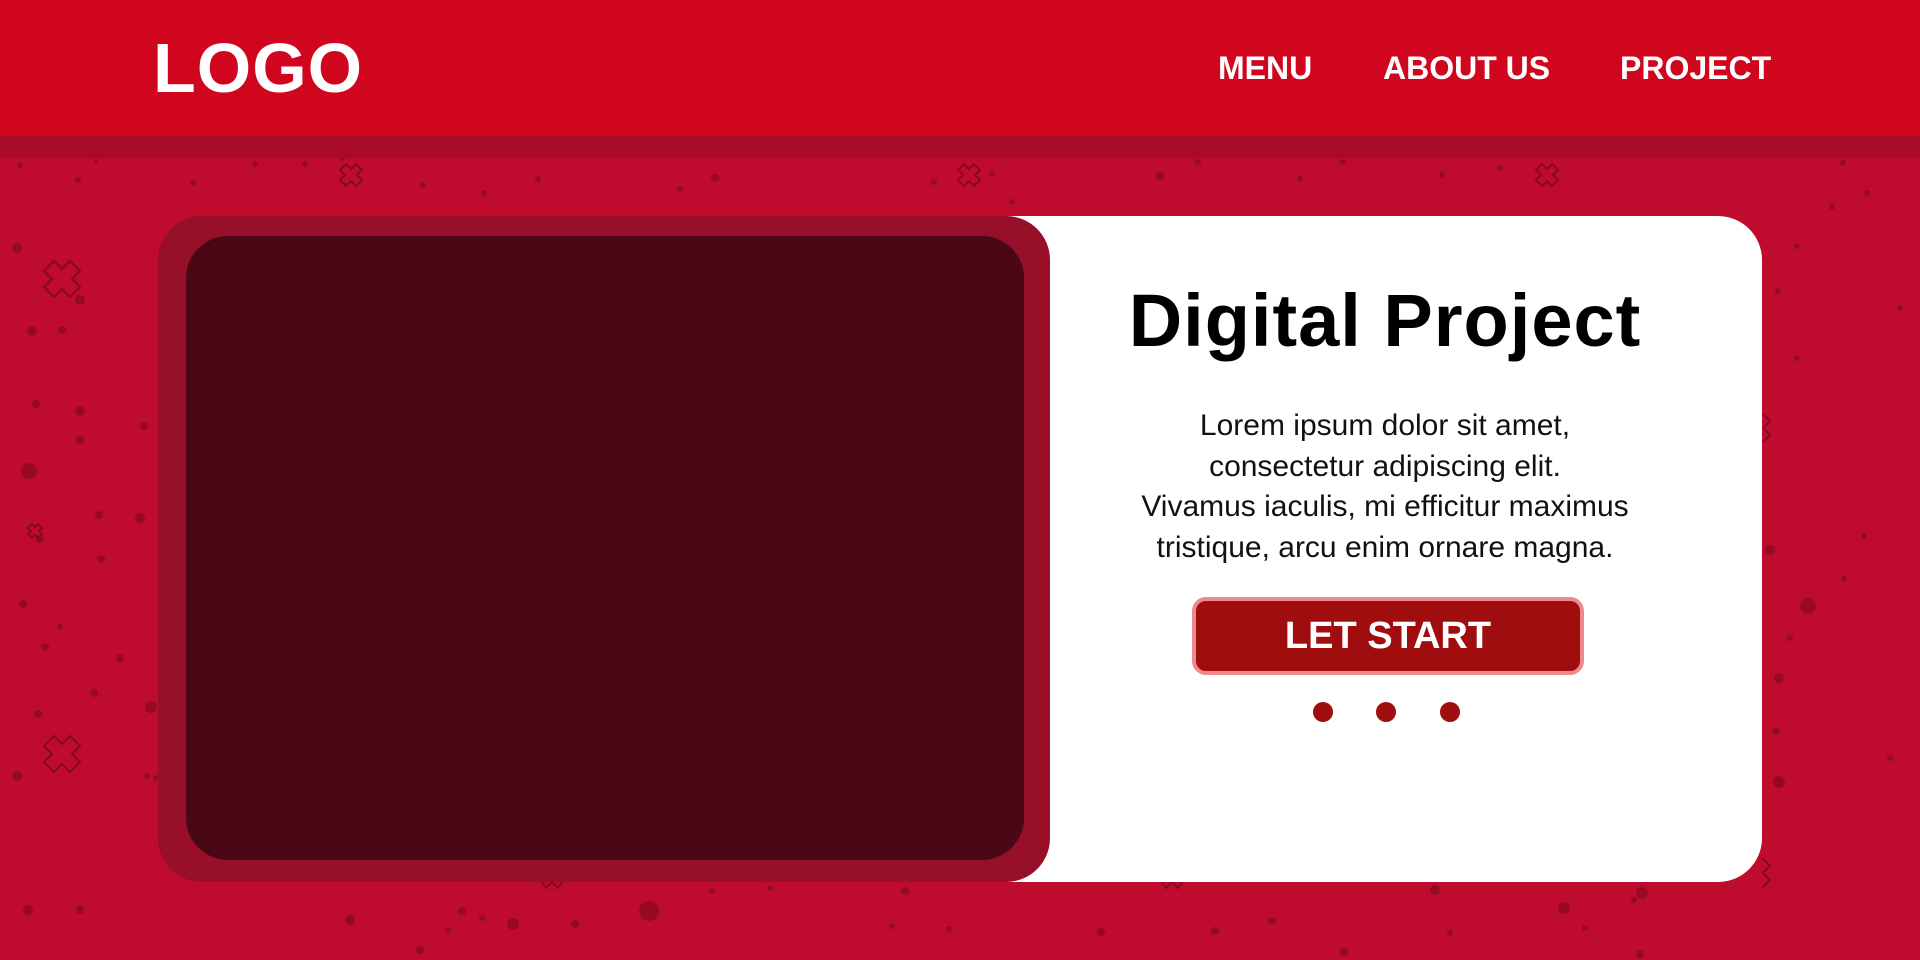 The image size is (1920, 960). What do you see at coordinates (1388, 636) in the screenshot?
I see `let-start-button: LET START` at bounding box center [1388, 636].